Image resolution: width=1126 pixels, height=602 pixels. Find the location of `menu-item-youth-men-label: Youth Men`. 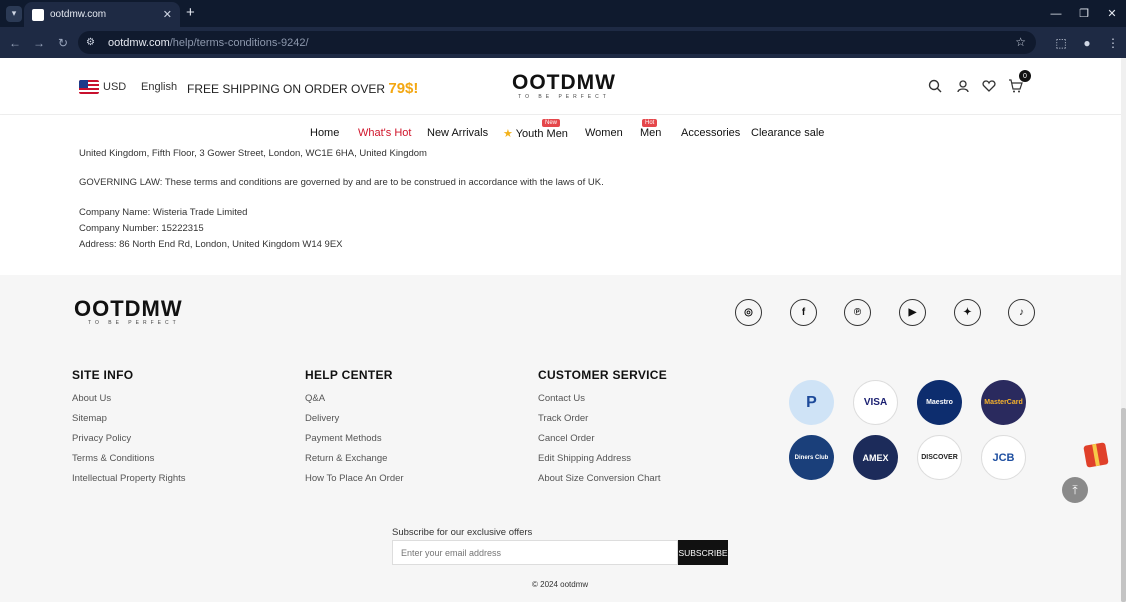

menu-item-youth-men-label: Youth Men is located at coordinates (541, 134).